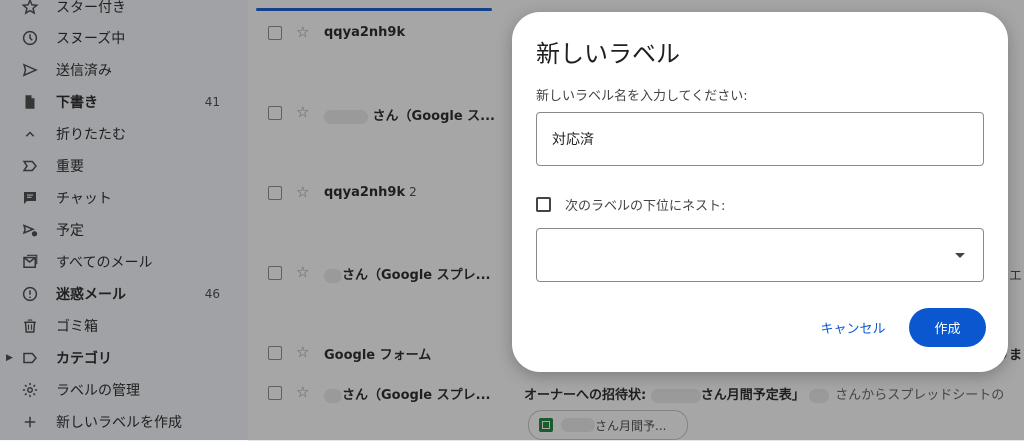  I want to click on parent-label-select, so click(760, 255).